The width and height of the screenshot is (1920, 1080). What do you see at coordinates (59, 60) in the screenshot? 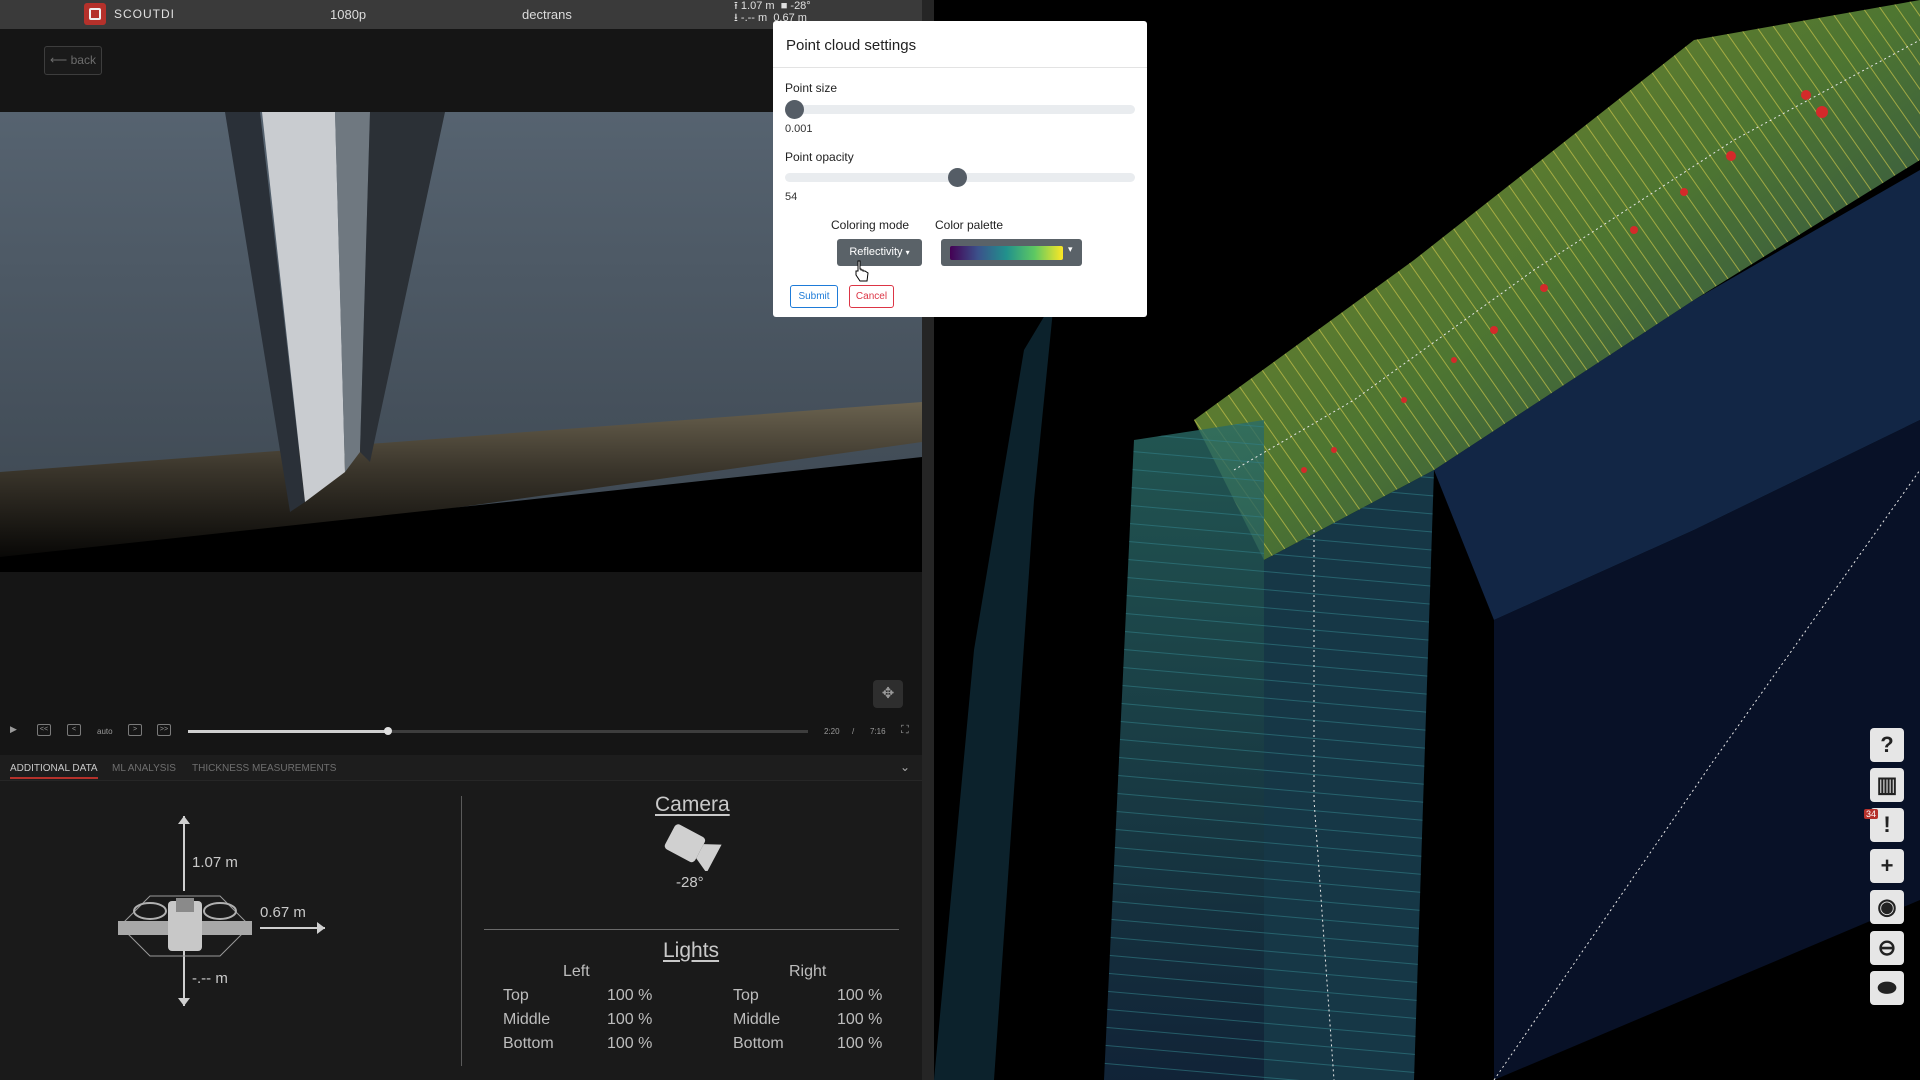
I see `arrow-left-icon: ⟵` at bounding box center [59, 60].